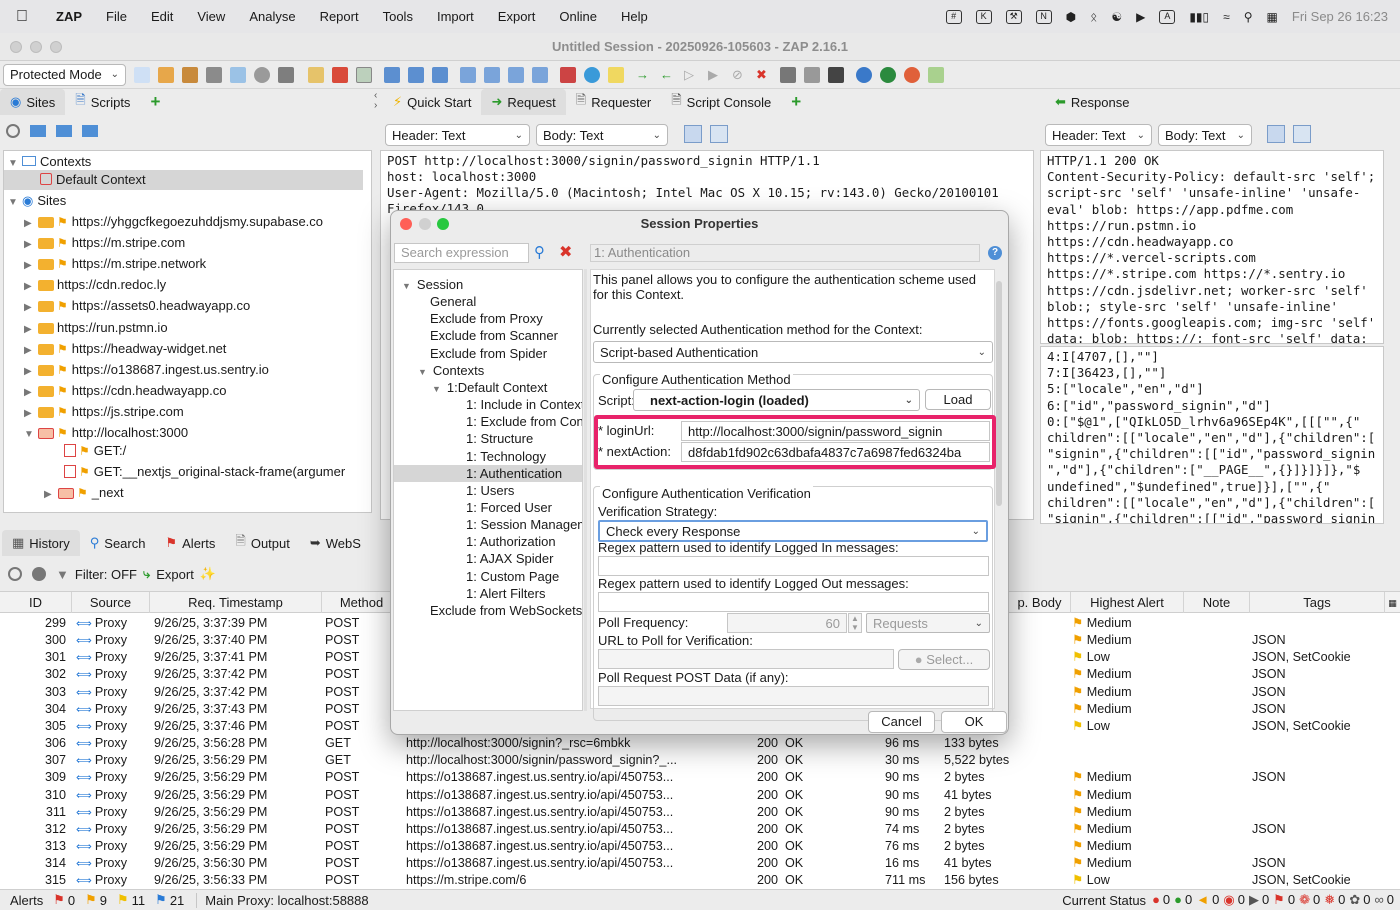  What do you see at coordinates (95, 451) in the screenshot?
I see `tree-child: ⚑ GET:/` at bounding box center [95, 451].